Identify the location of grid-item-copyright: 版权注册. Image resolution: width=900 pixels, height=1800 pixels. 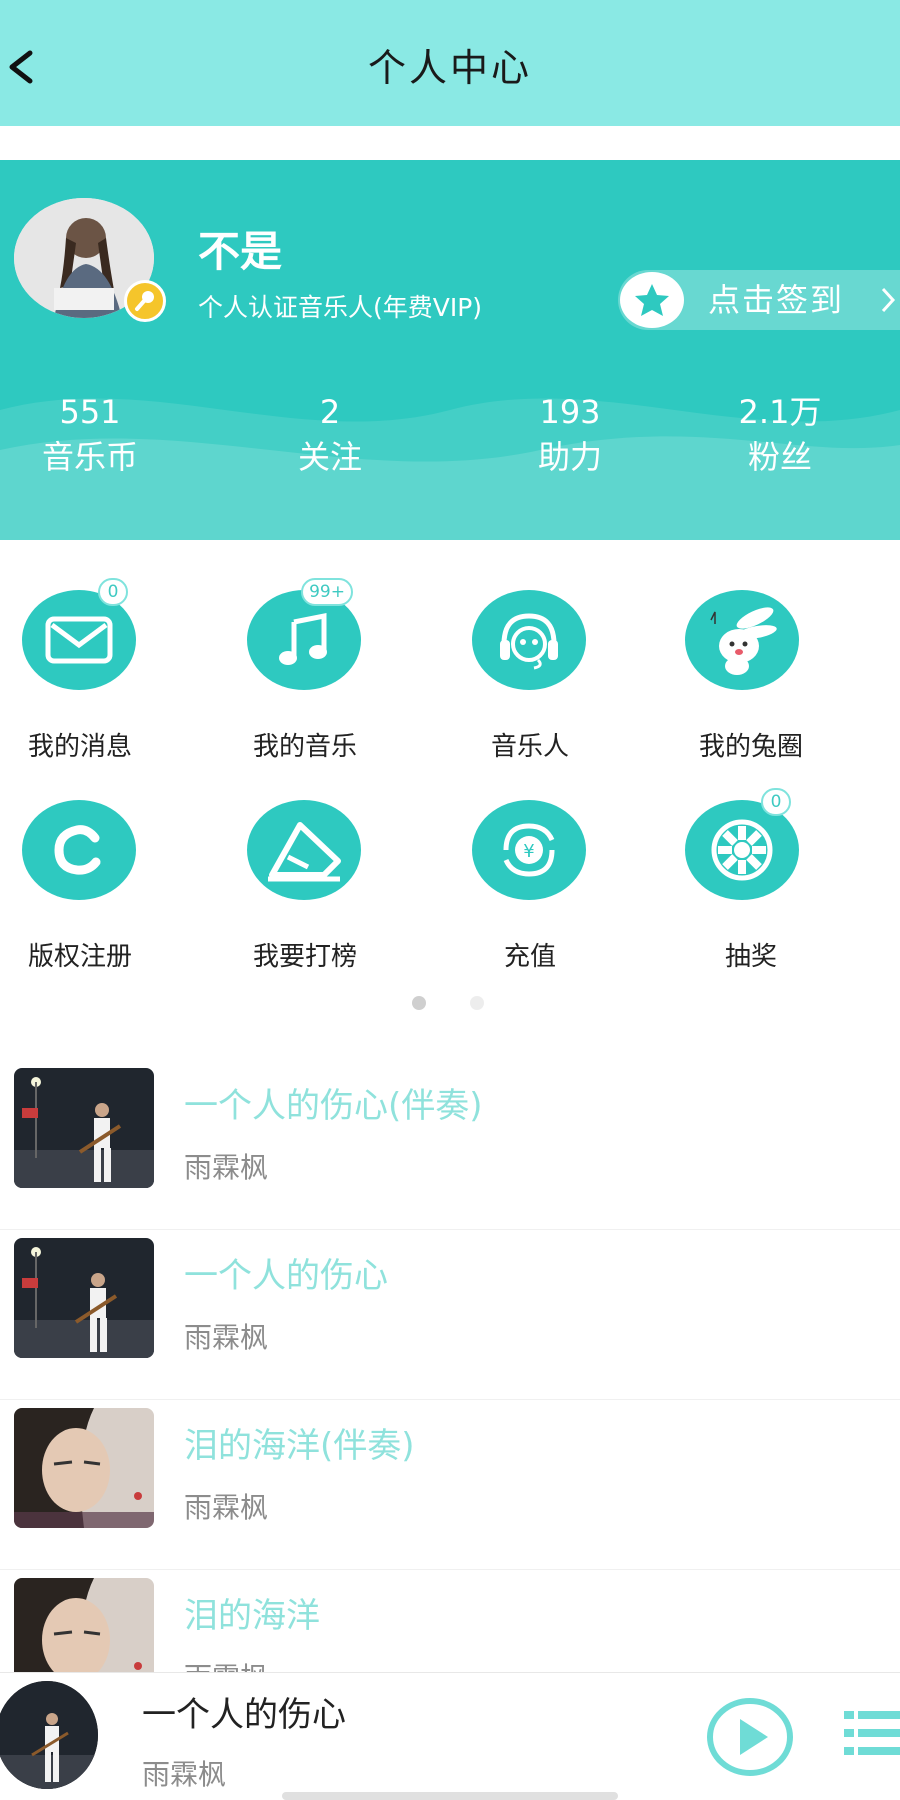
(112, 895).